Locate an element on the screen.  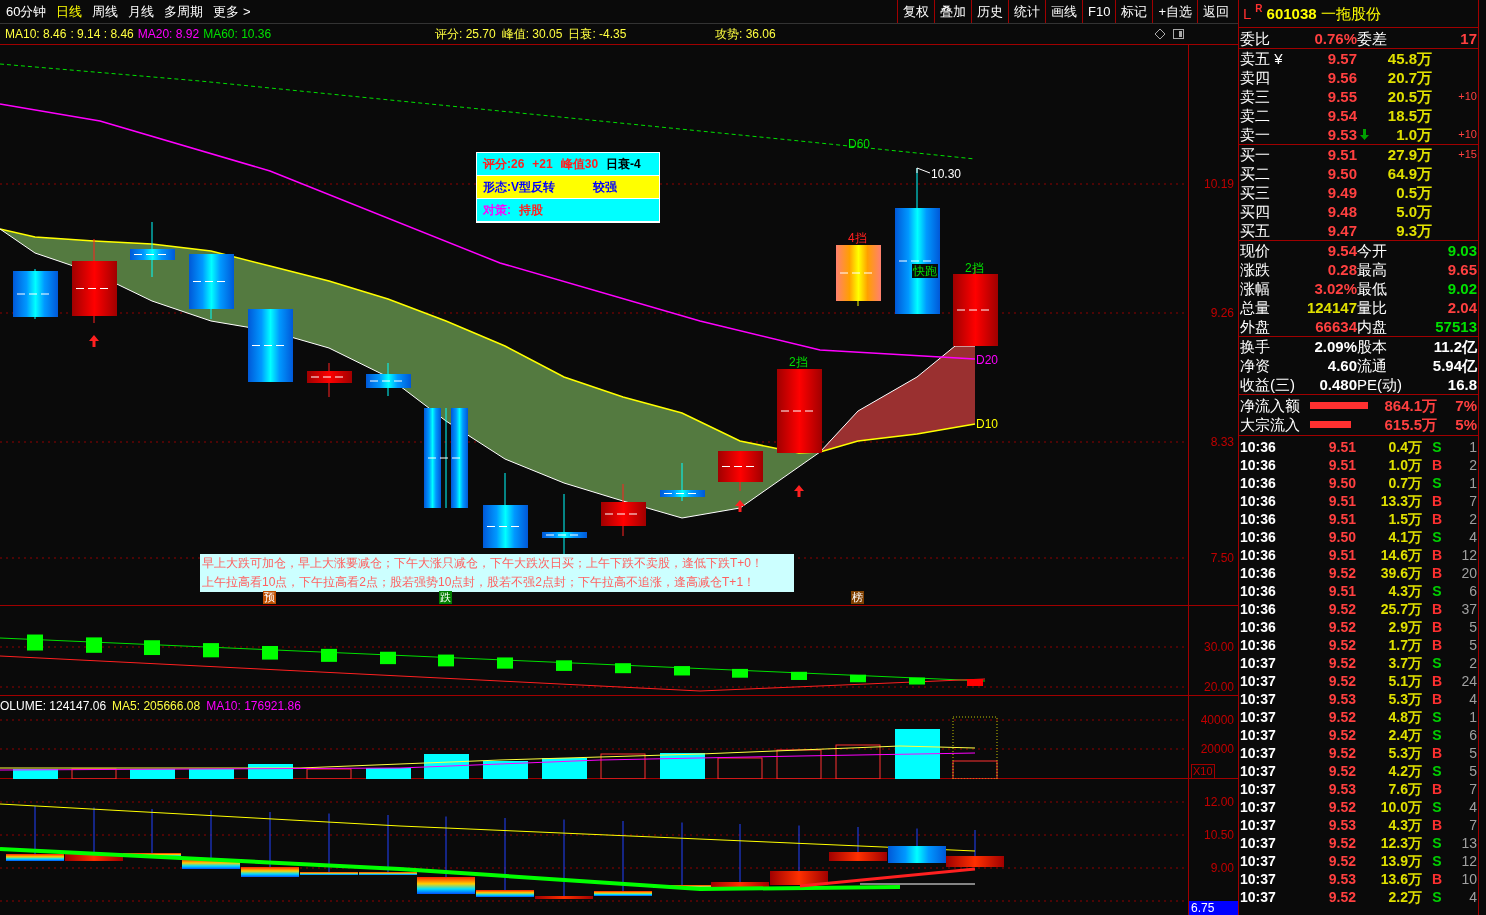
toolbar-button: 画线 is located at coordinates (1063, 11).